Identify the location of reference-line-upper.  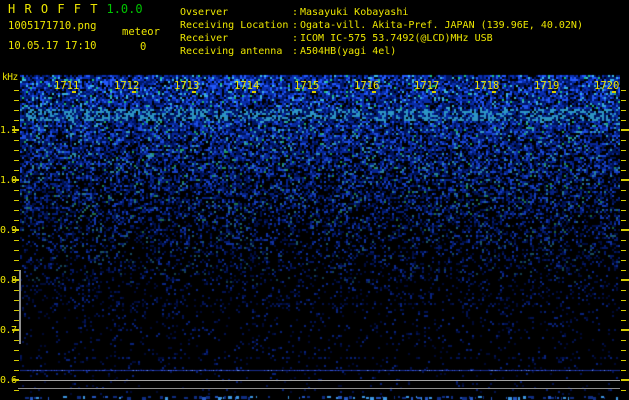
(319, 380).